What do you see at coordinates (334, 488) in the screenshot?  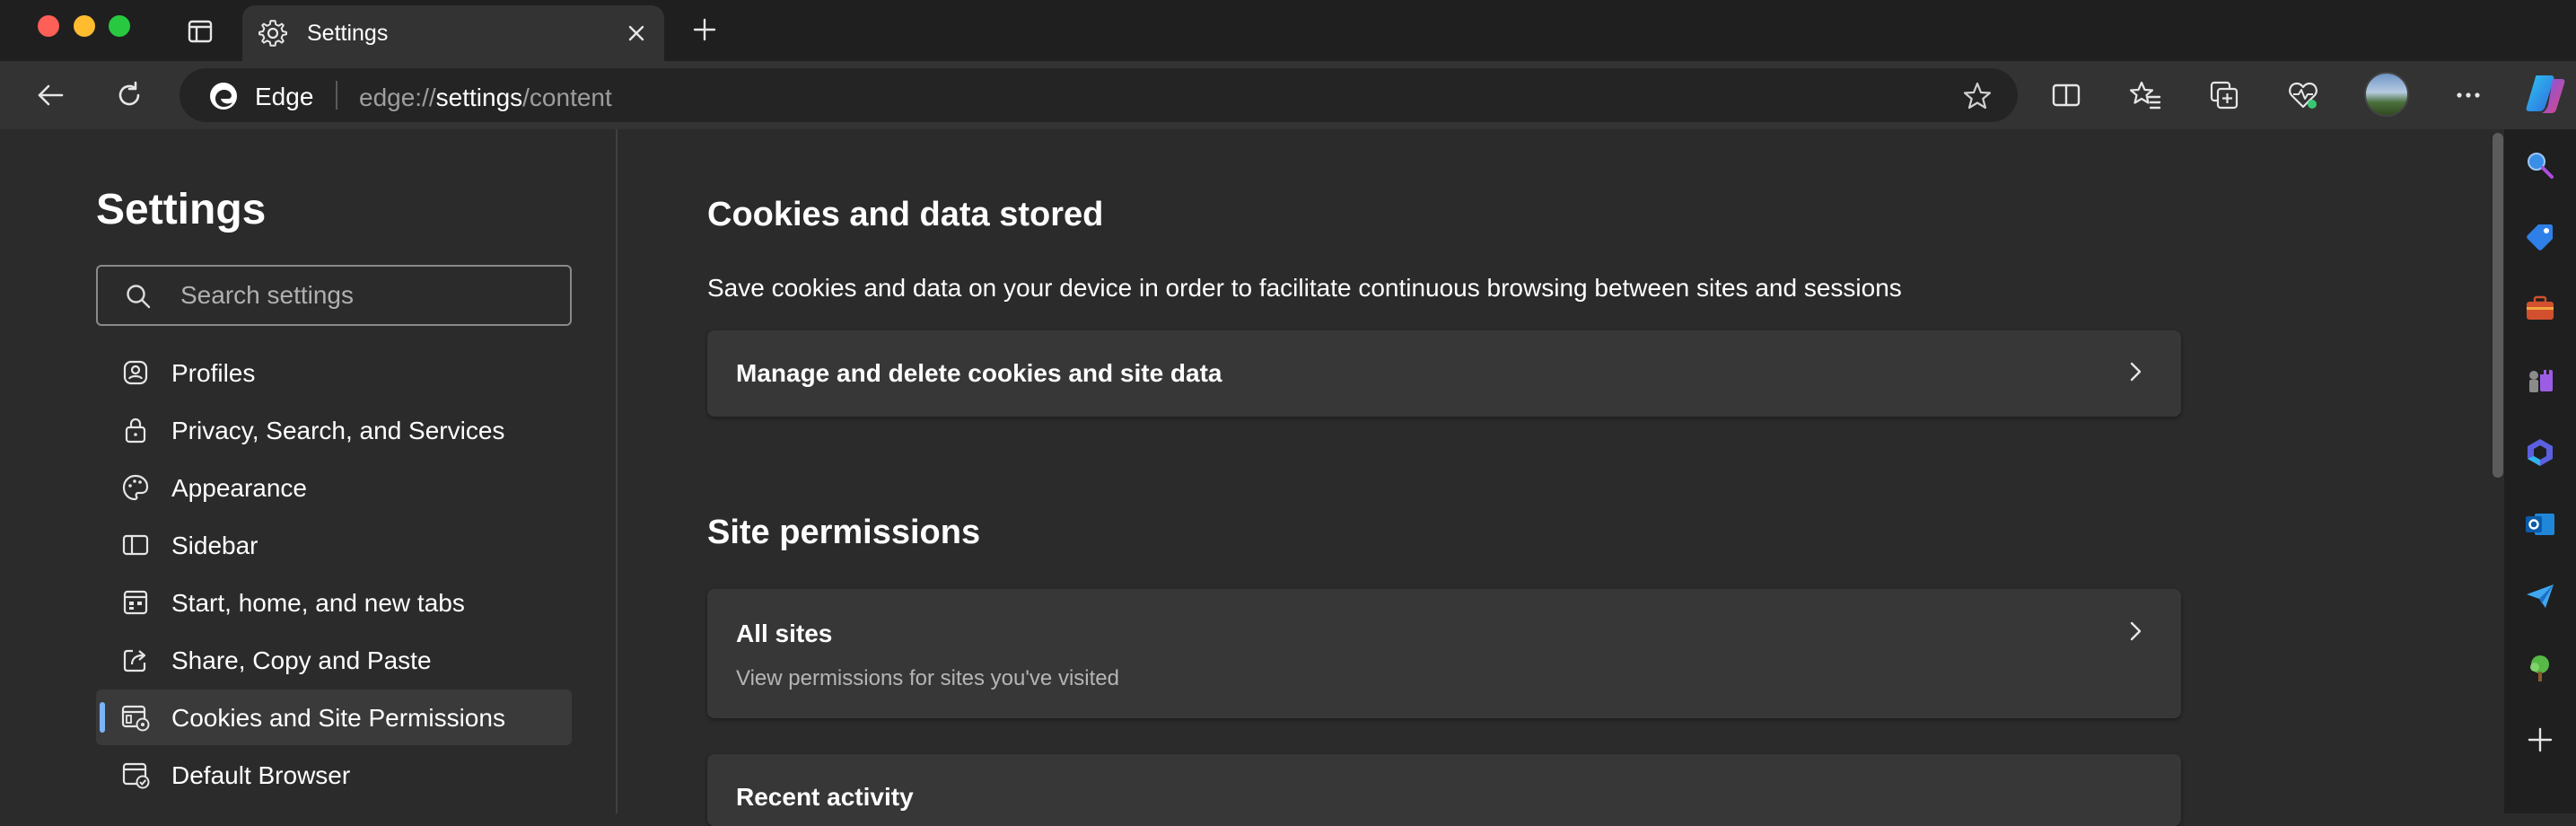 I see `nav-item-appearance: Appearance` at bounding box center [334, 488].